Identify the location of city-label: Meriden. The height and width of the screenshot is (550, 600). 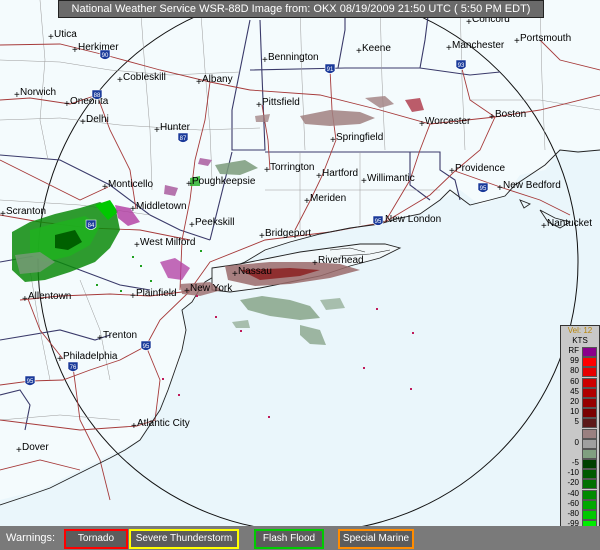
(328, 198).